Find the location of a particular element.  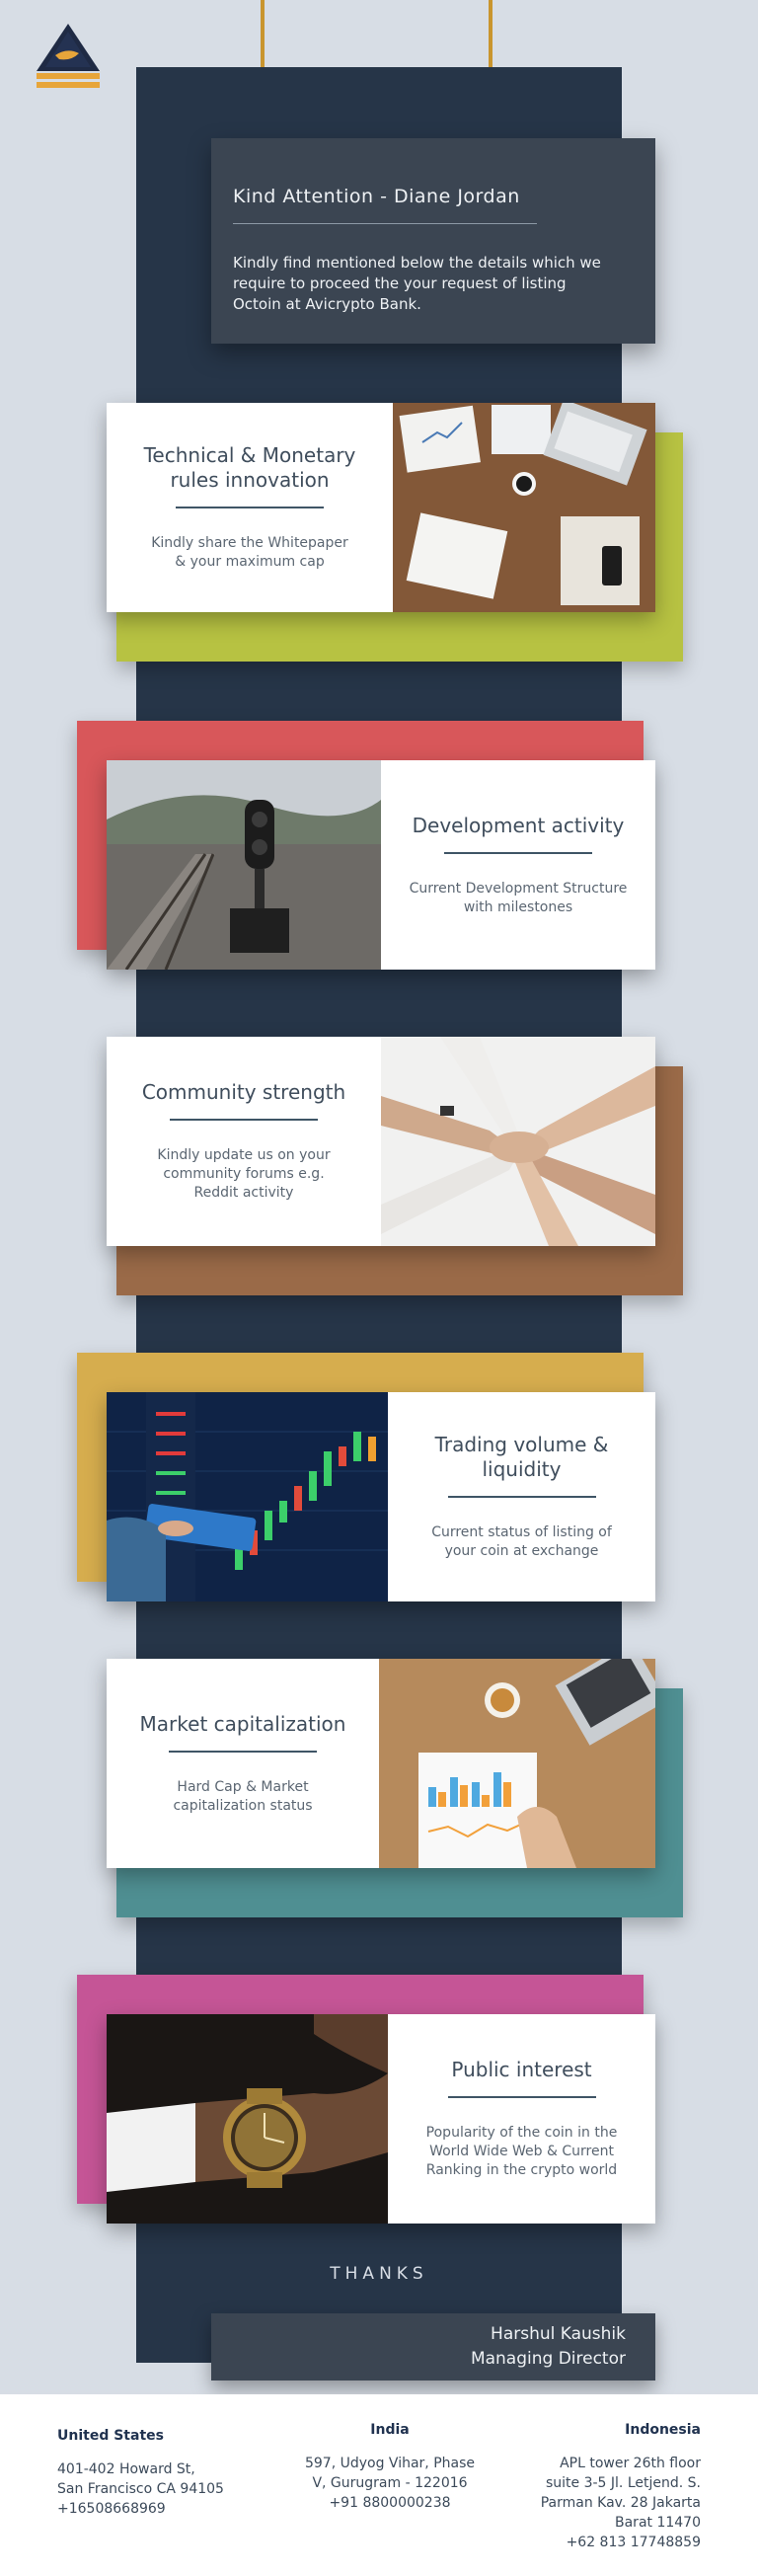

office-address-line: APL tower 26th floor is located at coordinates (630, 2463).